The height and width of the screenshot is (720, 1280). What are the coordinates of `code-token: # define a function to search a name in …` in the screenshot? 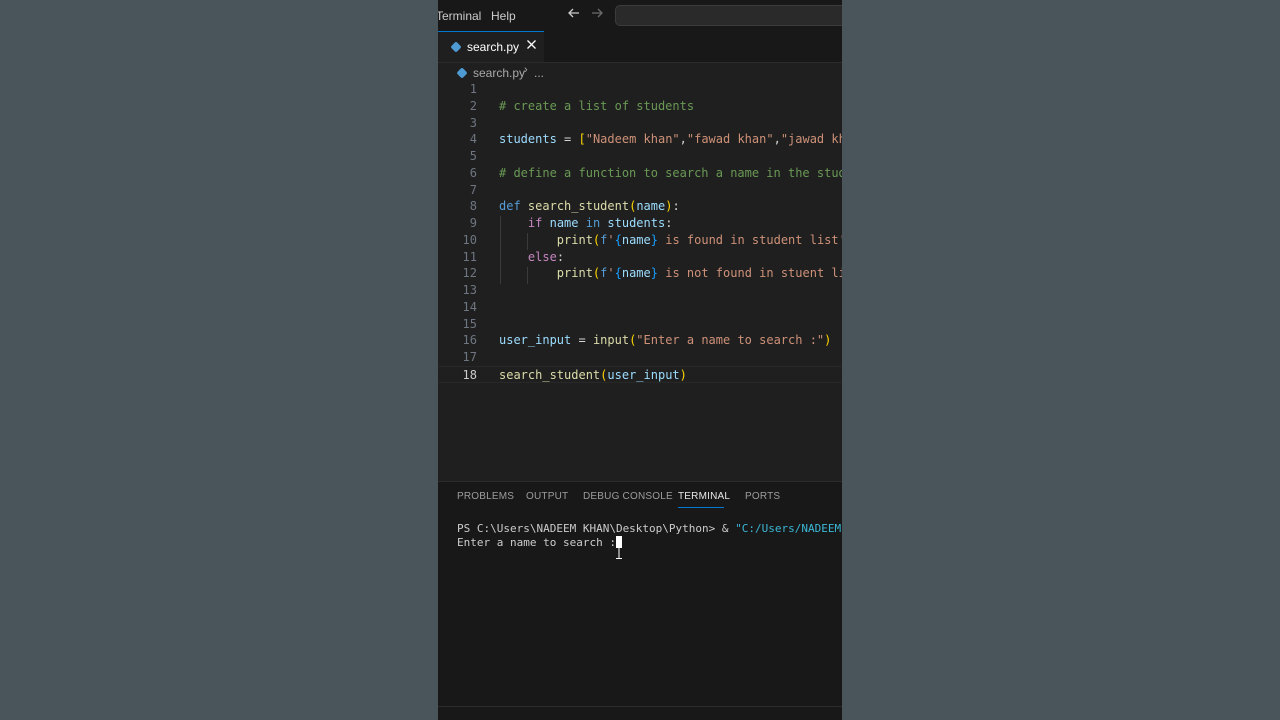 It's located at (670, 172).